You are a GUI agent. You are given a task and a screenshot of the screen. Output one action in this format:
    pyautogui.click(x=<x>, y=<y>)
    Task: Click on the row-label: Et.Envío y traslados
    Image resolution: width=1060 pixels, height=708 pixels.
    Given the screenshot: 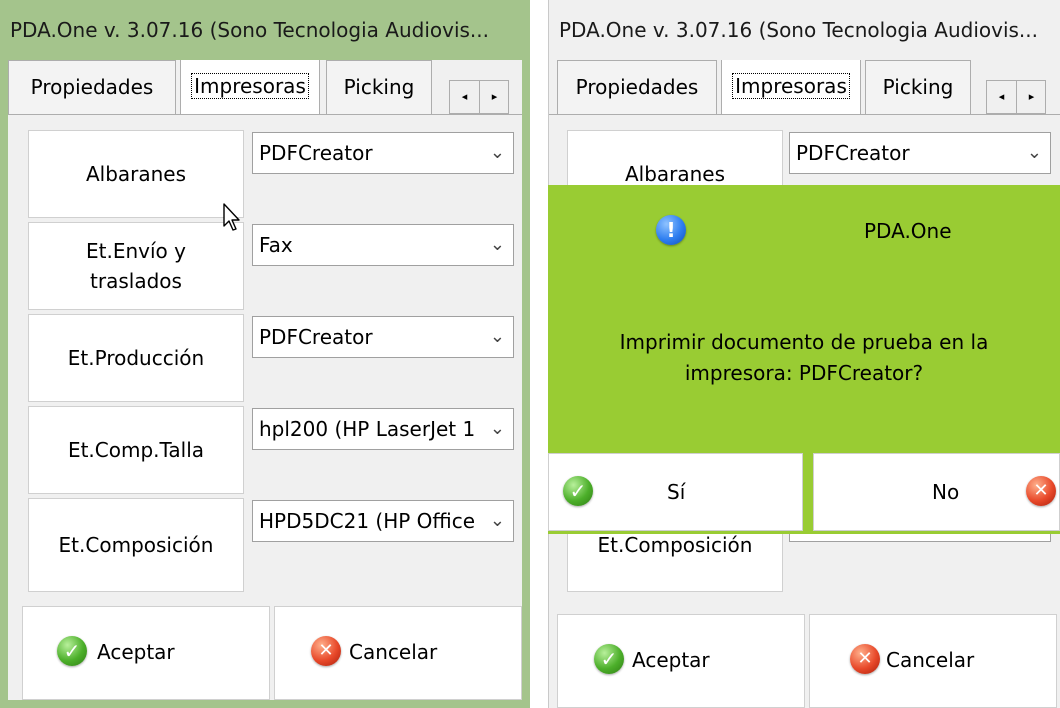 What is the action you would take?
    pyautogui.click(x=136, y=266)
    